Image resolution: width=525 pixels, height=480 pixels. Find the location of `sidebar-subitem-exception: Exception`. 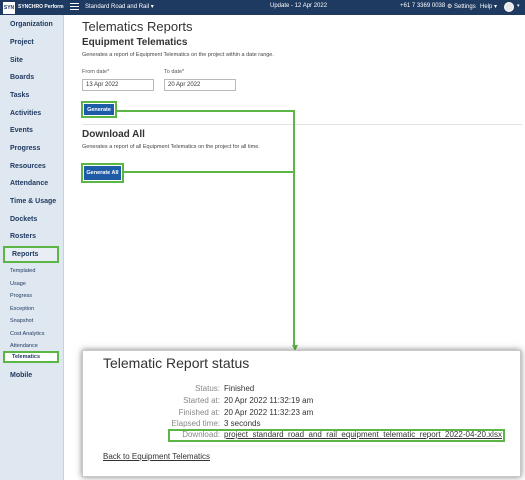

sidebar-subitem-exception: Exception is located at coordinates (31, 309).